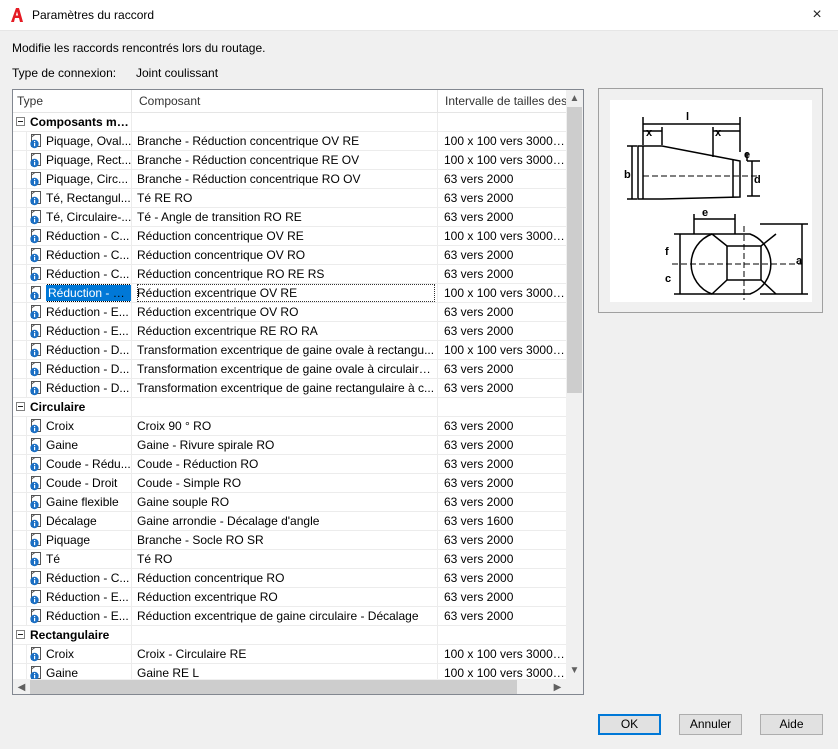 Image resolution: width=838 pixels, height=749 pixels. I want to click on table-row: Croix Croix 90 ° RO 63 vers 2000, so click(289, 426).